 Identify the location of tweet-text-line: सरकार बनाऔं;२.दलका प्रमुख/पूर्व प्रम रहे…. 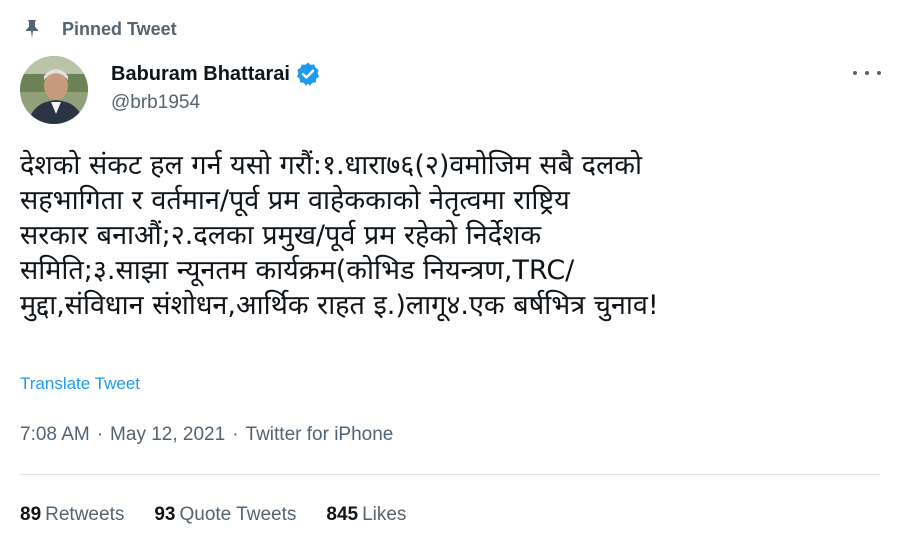
(281, 235).